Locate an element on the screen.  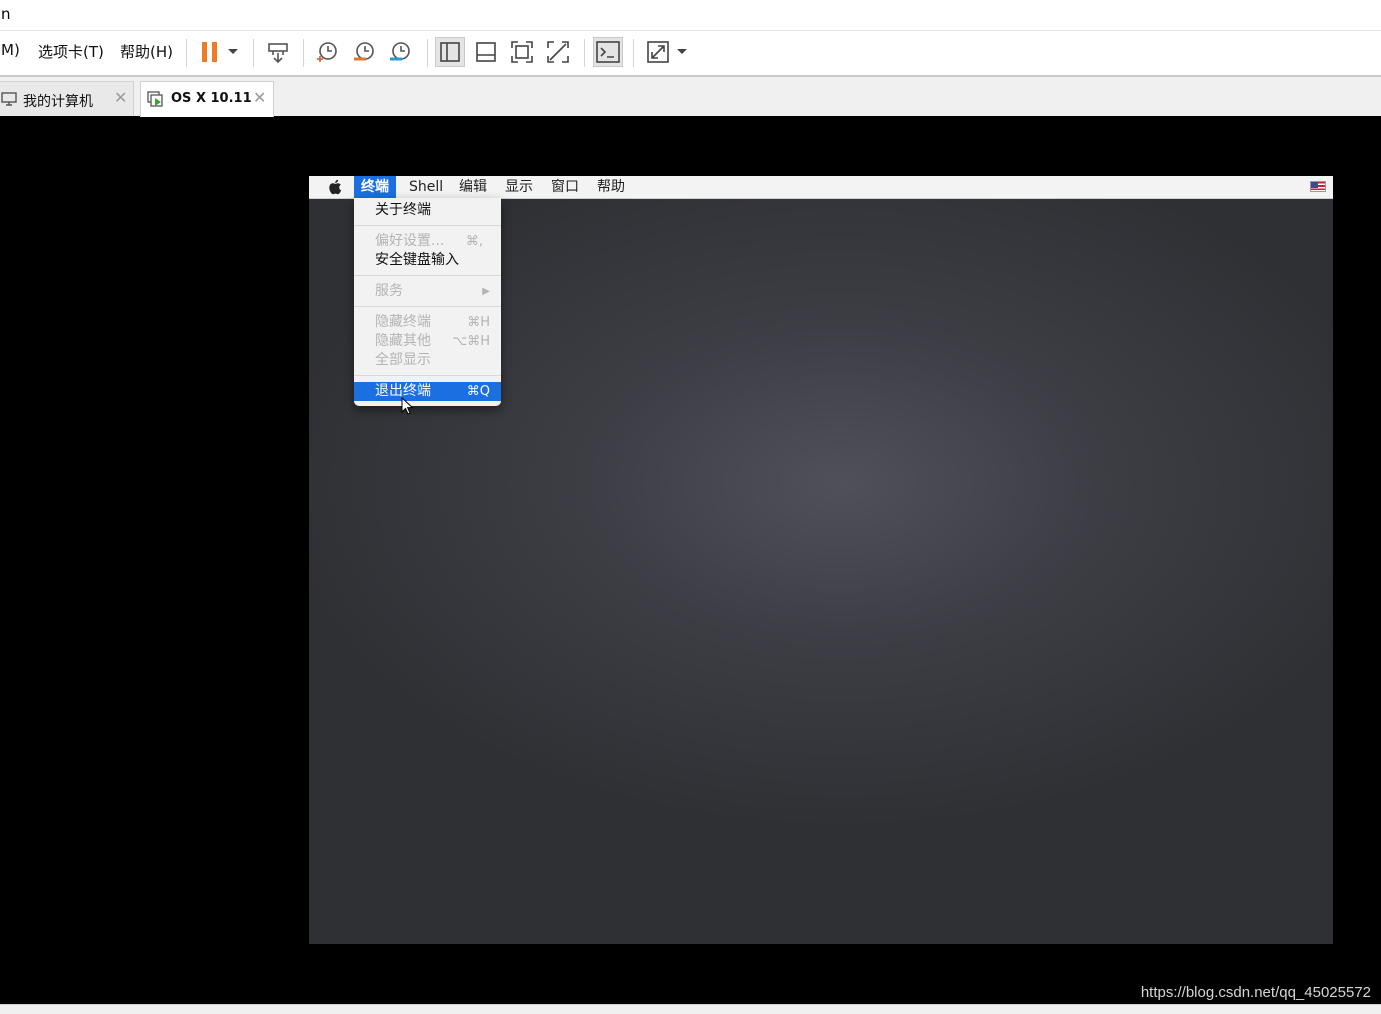
pause-icon is located at coordinates (209, 52).